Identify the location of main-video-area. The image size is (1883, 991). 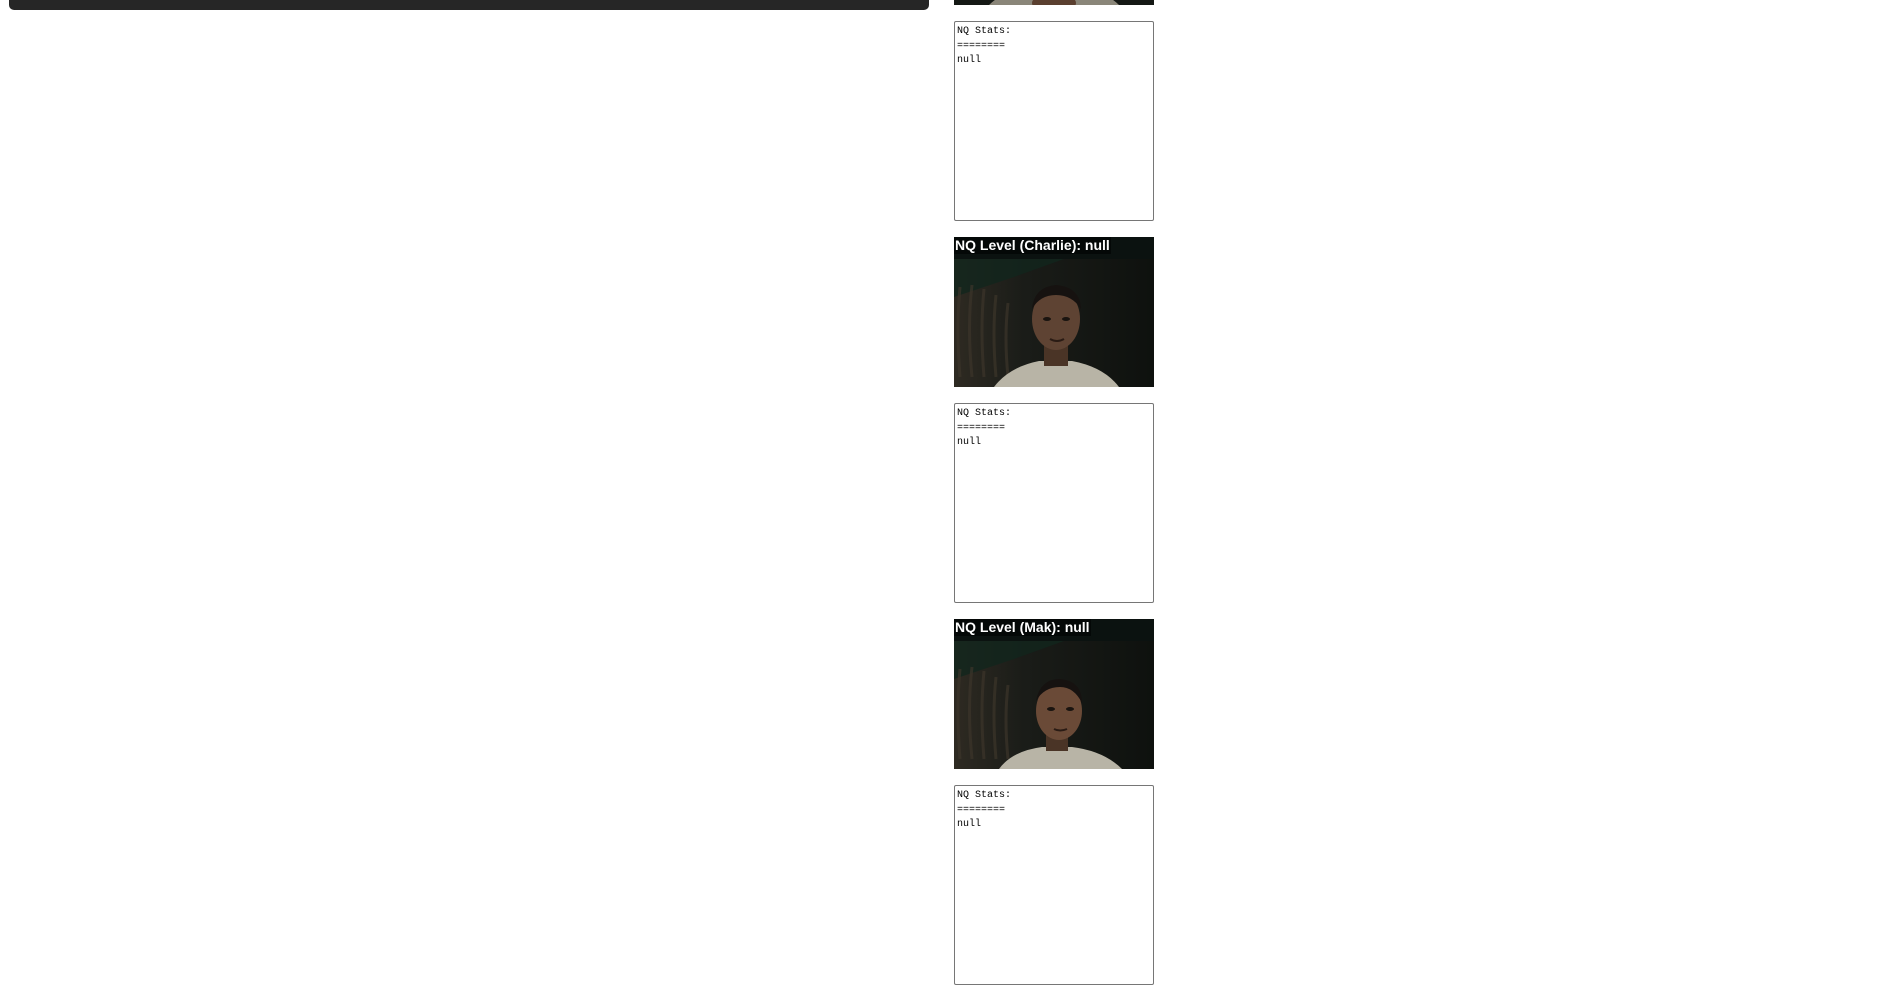
(469, 5).